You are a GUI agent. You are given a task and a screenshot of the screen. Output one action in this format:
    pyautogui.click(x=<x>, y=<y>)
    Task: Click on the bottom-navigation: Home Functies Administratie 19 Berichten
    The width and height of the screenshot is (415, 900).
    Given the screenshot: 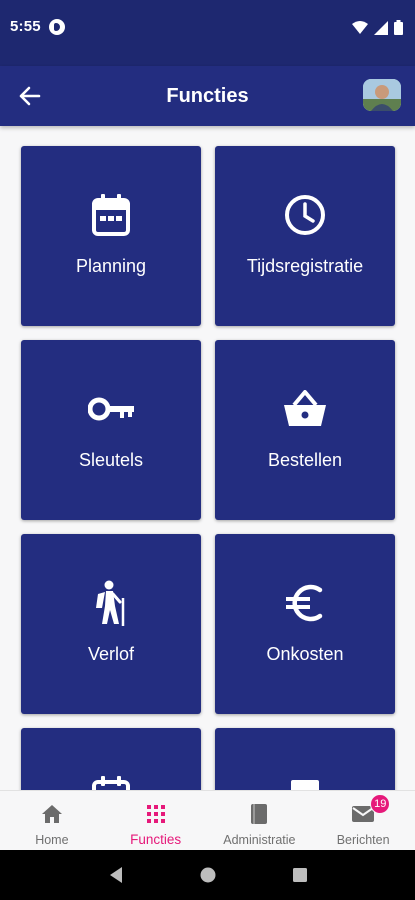 What is the action you would take?
    pyautogui.click(x=207, y=820)
    